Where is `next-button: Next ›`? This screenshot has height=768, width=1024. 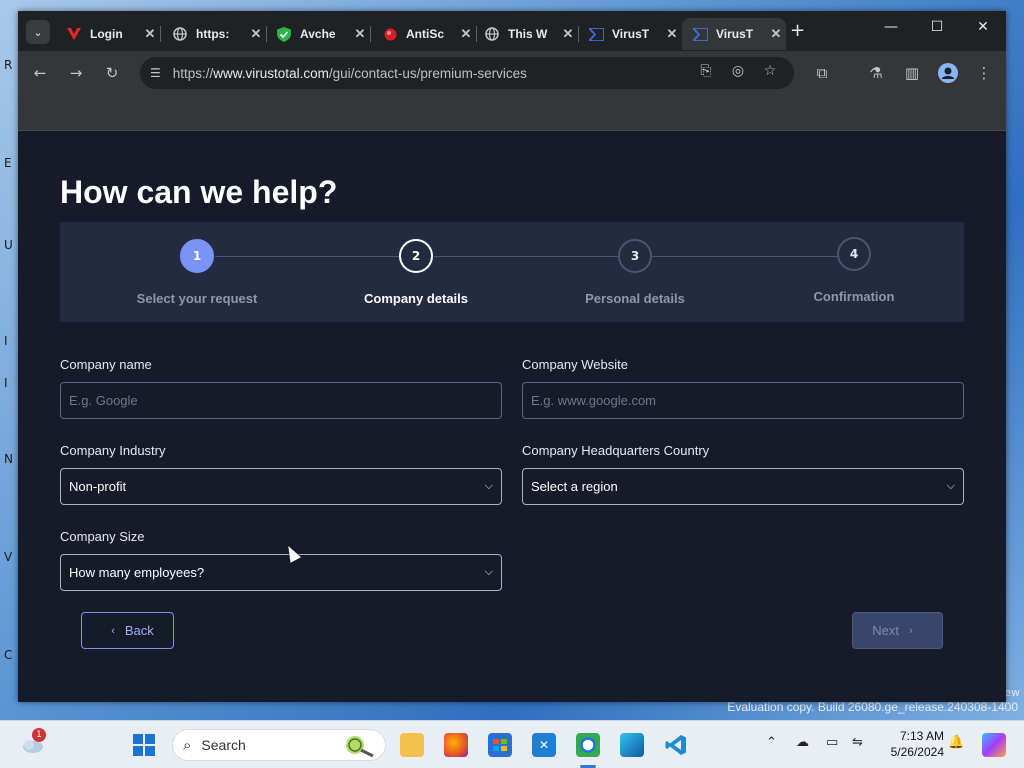 next-button: Next › is located at coordinates (897, 630).